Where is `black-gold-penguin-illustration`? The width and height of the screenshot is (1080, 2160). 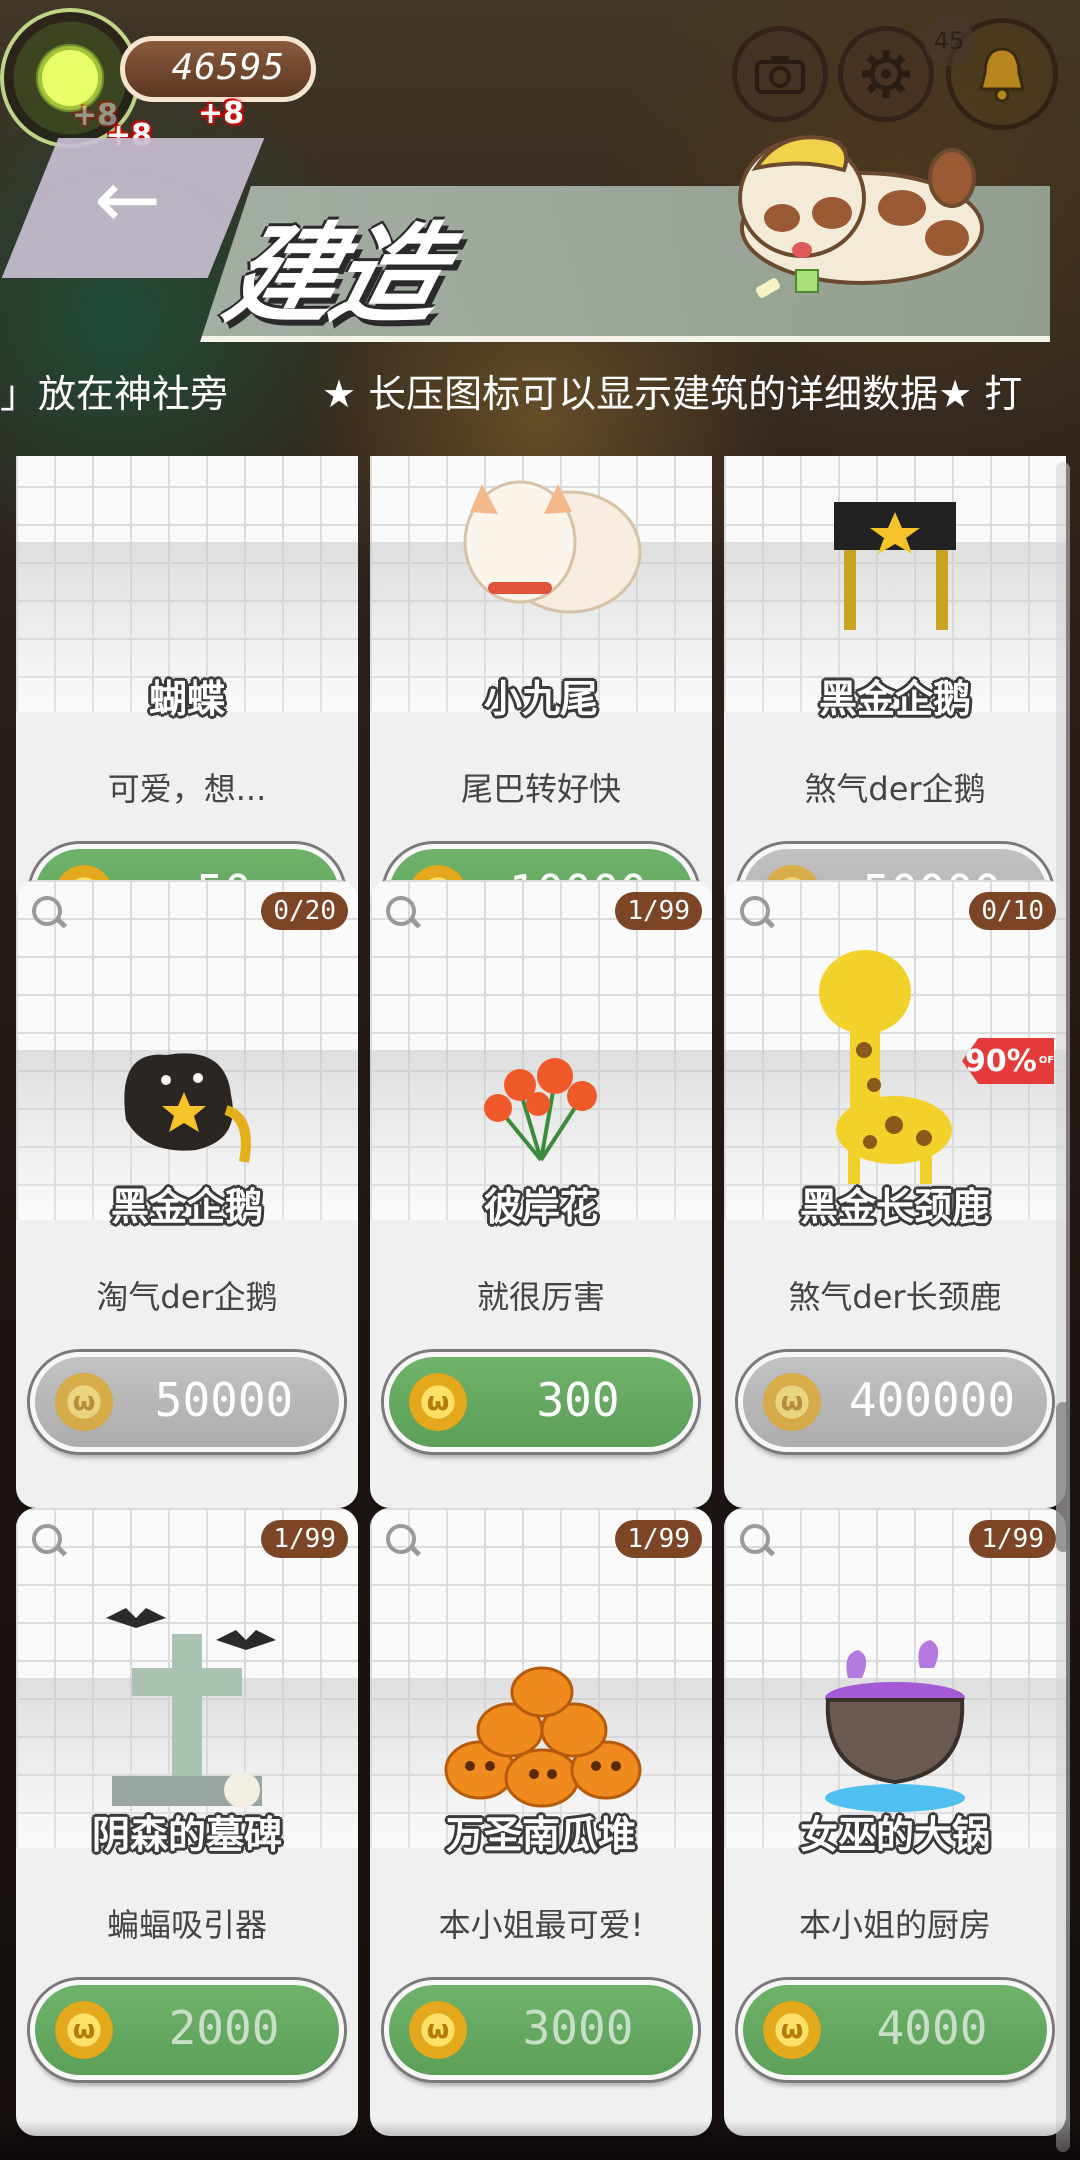 black-gold-penguin-illustration is located at coordinates (187, 1108).